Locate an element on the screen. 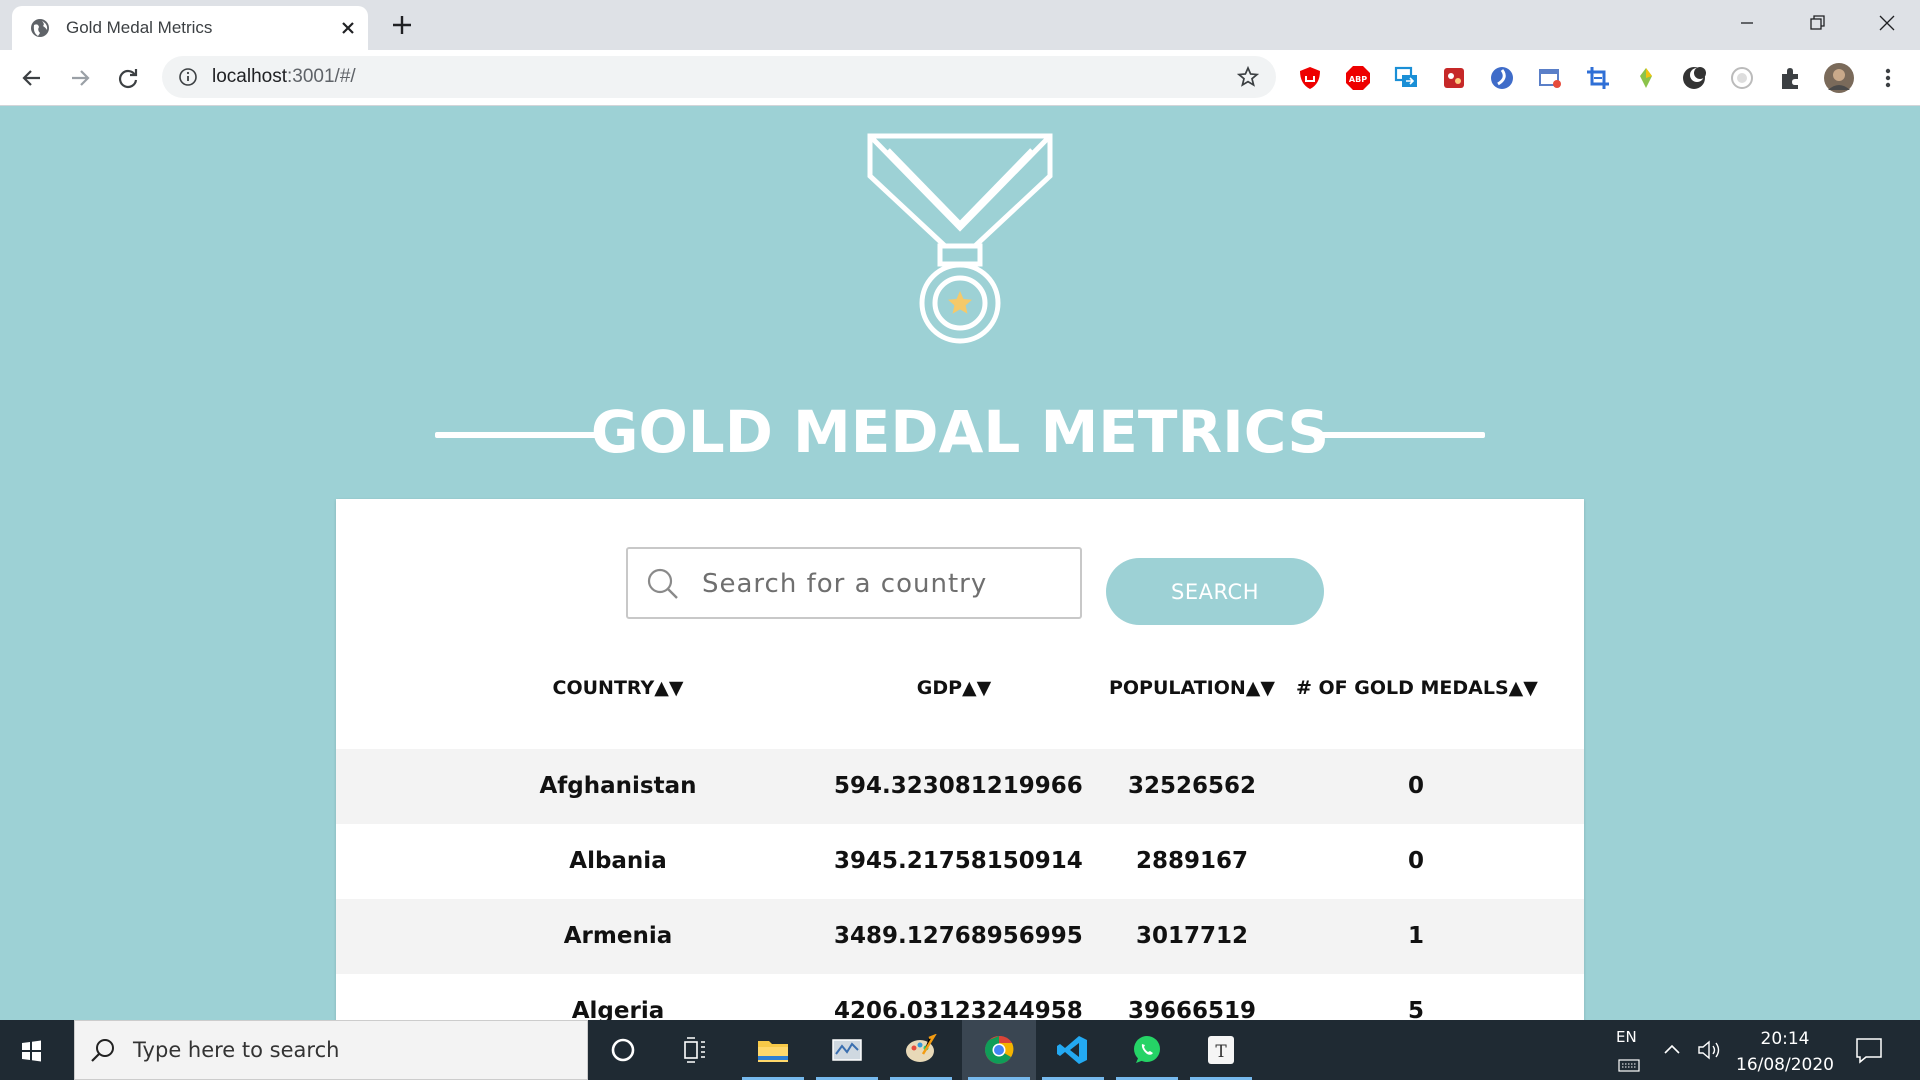  vscode-icon is located at coordinates (1072, 1050).